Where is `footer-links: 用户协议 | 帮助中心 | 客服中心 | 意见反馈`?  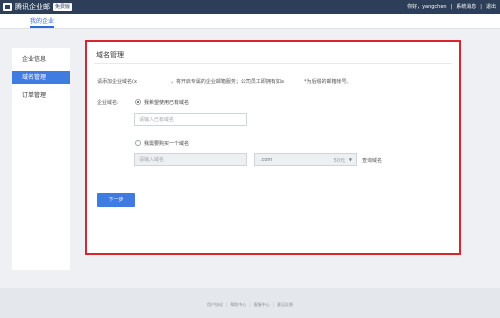
footer-links: 用户协议 | 帮助中心 | 客服中心 | 意见反馈 is located at coordinates (250, 304).